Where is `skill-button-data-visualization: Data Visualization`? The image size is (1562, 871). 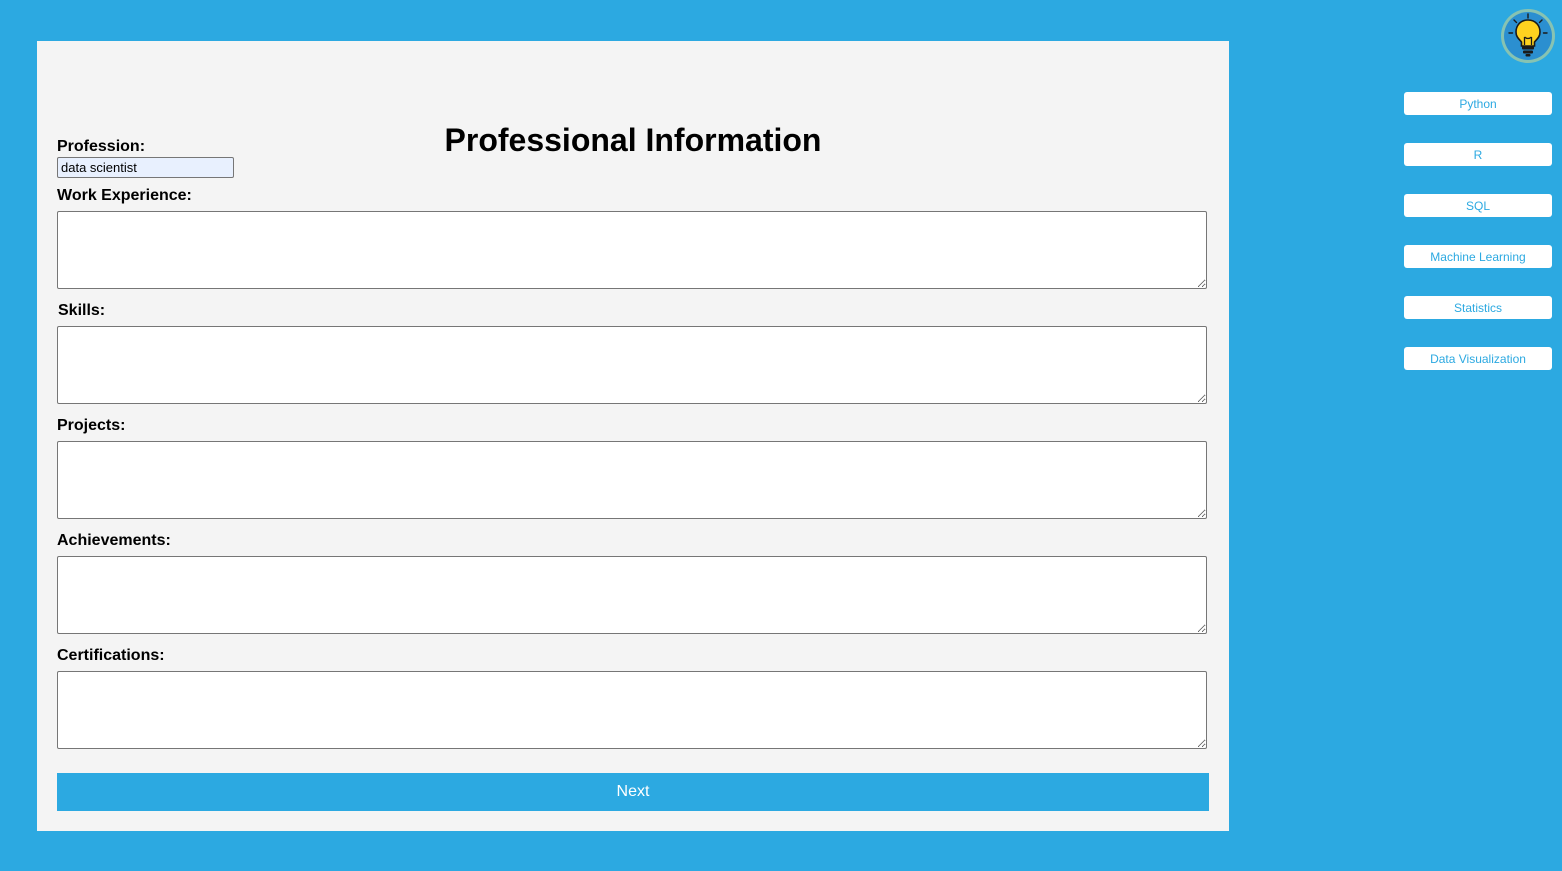
skill-button-data-visualization: Data Visualization is located at coordinates (1478, 358).